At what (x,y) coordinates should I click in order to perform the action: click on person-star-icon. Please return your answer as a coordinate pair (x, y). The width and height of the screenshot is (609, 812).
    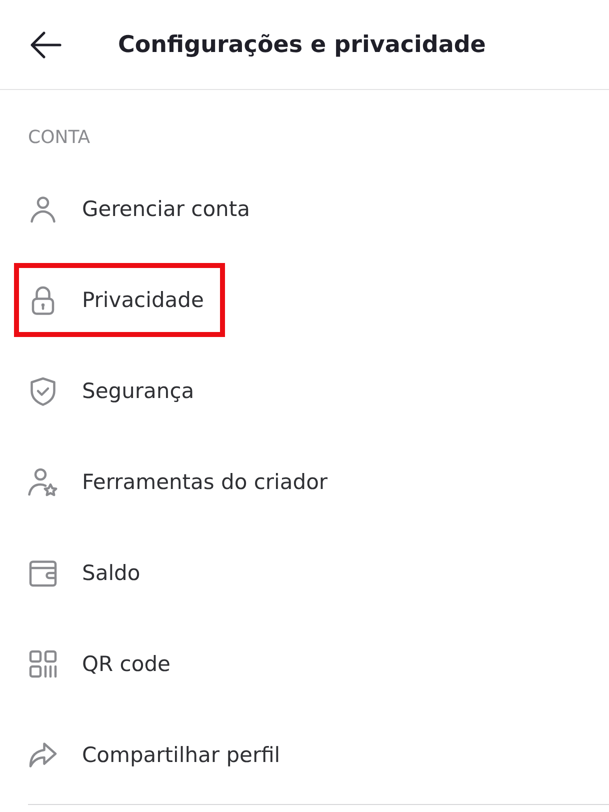
    Looking at the image, I should click on (43, 481).